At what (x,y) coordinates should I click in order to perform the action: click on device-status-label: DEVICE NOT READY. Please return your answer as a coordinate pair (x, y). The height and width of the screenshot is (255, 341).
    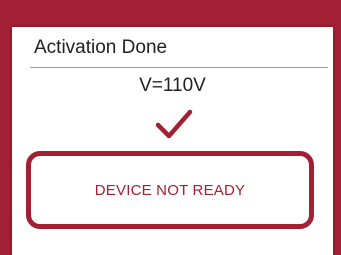
    Looking at the image, I should click on (170, 190).